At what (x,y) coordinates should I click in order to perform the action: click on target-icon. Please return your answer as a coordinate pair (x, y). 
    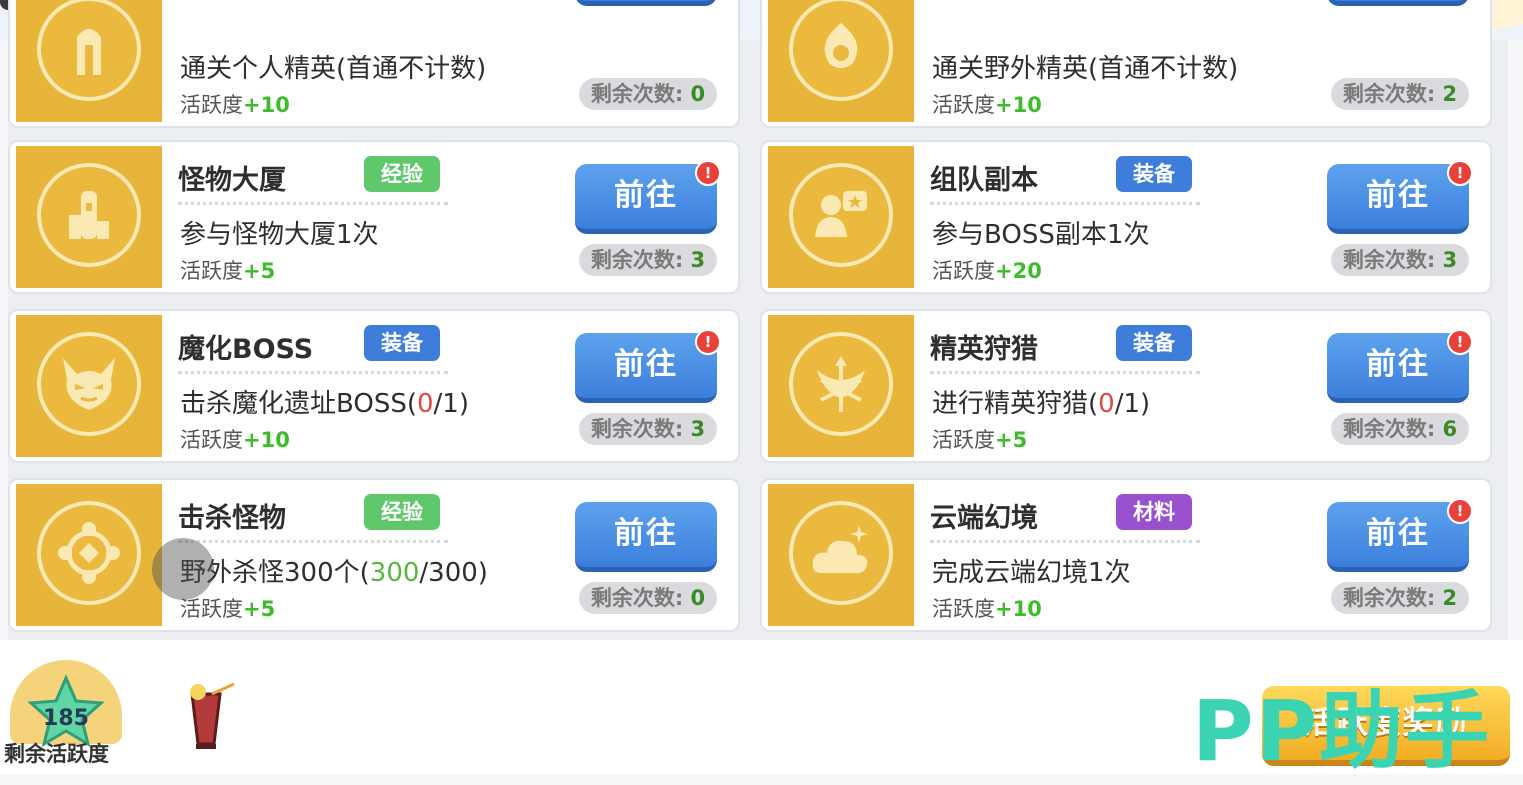
    Looking at the image, I should click on (89, 553).